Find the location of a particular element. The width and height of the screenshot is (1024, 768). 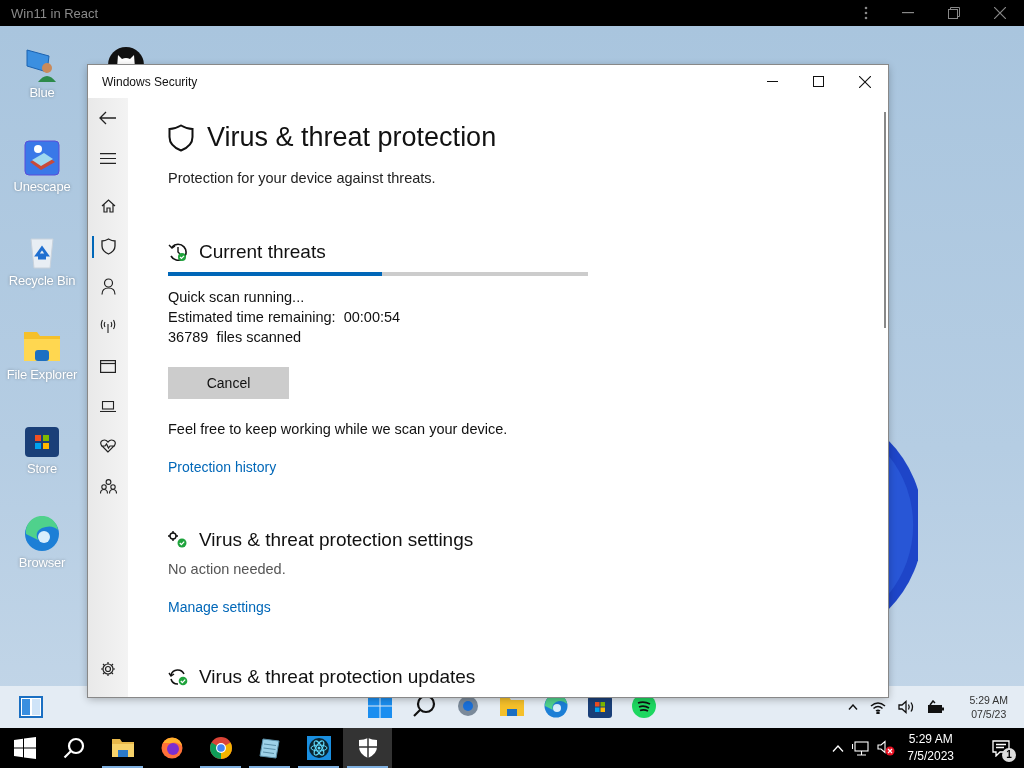

windows-logo-icon is located at coordinates (24, 748).